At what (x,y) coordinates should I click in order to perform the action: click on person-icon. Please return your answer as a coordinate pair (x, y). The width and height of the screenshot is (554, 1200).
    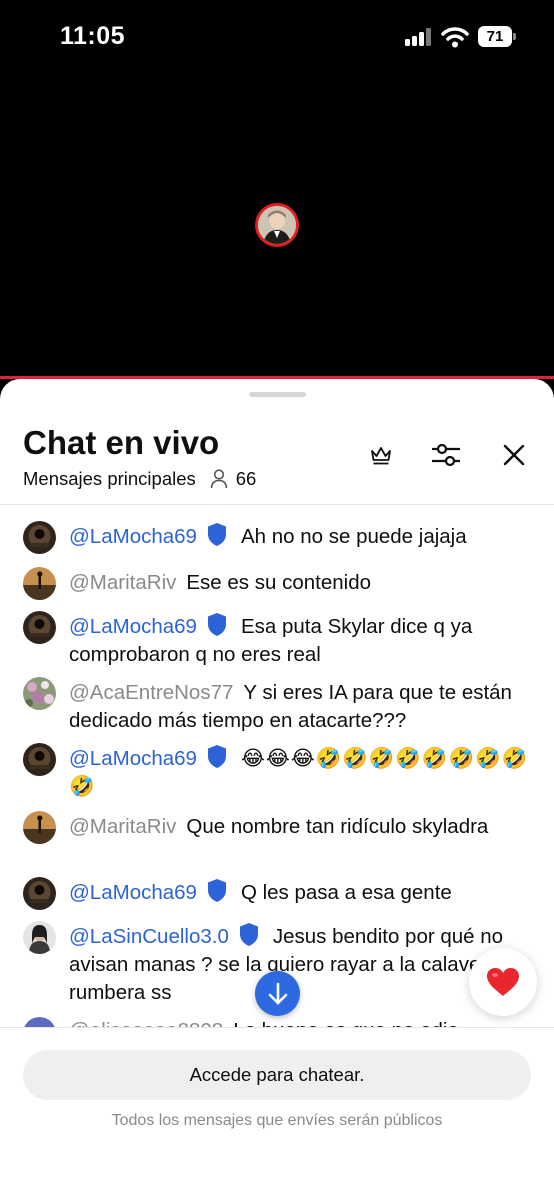
    Looking at the image, I should click on (219, 479).